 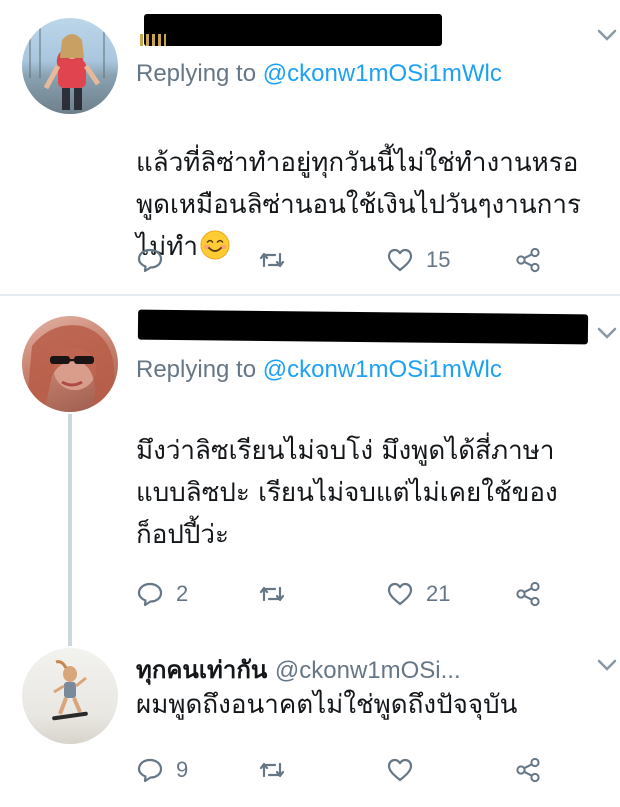 I want to click on reply-button, so click(x=156, y=260).